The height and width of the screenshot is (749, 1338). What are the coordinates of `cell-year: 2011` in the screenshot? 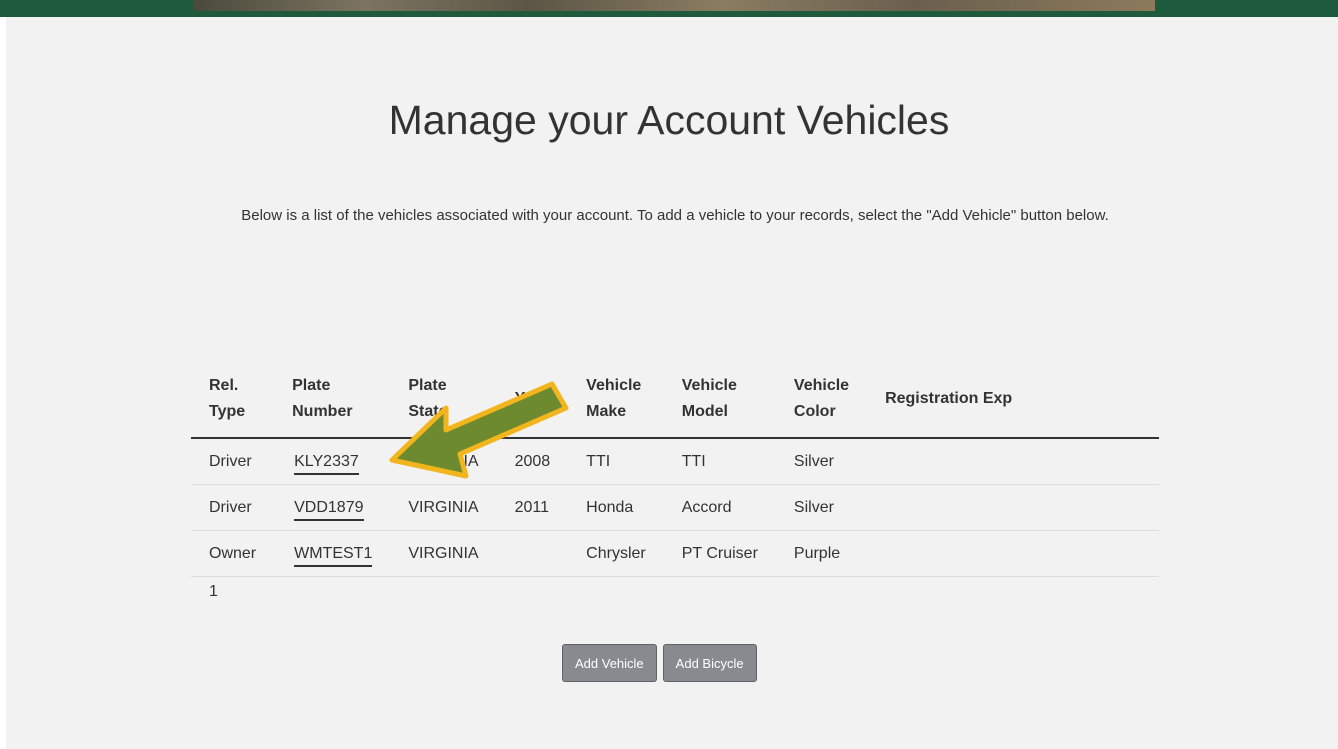 It's located at (532, 507).